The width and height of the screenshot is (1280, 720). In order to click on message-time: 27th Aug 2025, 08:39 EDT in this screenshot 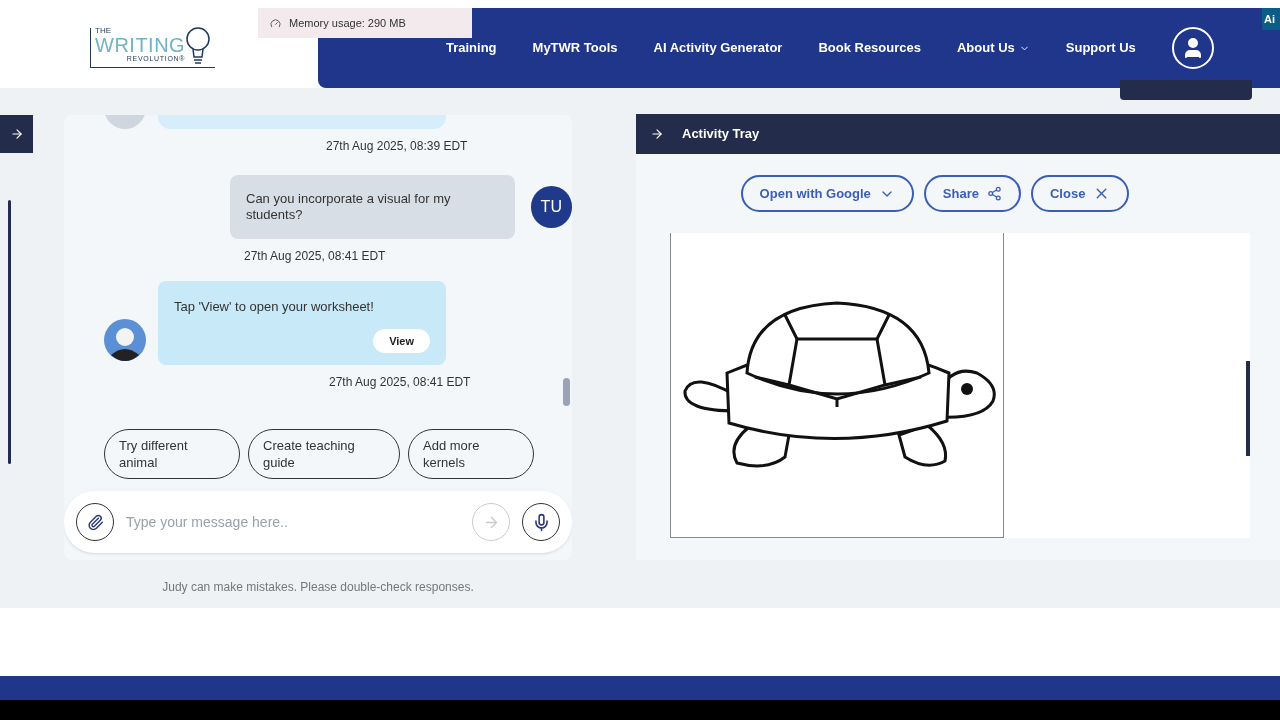, I will do `click(397, 146)`.